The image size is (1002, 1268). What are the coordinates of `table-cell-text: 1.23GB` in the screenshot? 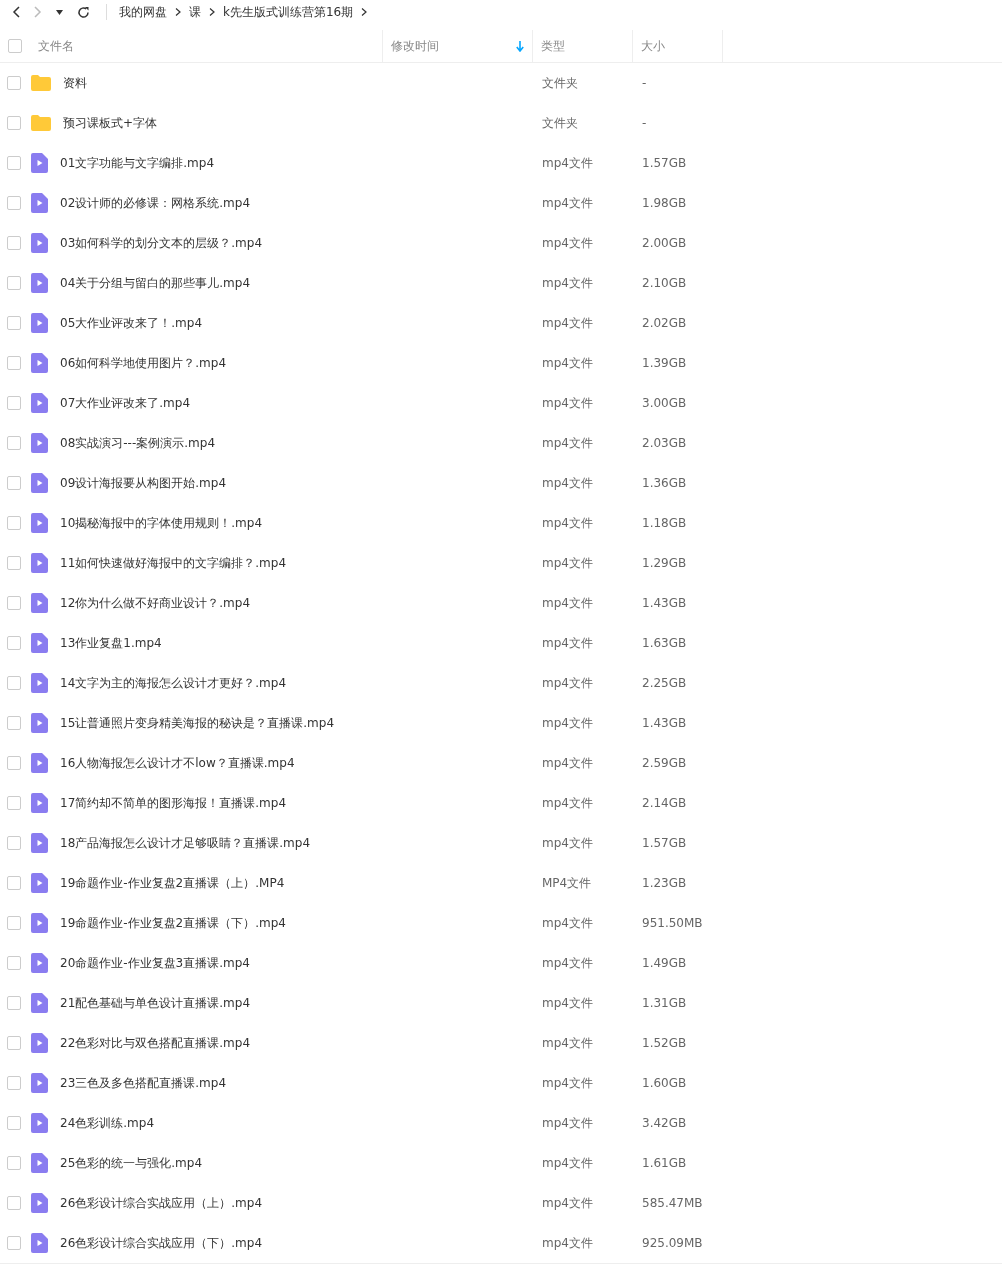 It's located at (664, 883).